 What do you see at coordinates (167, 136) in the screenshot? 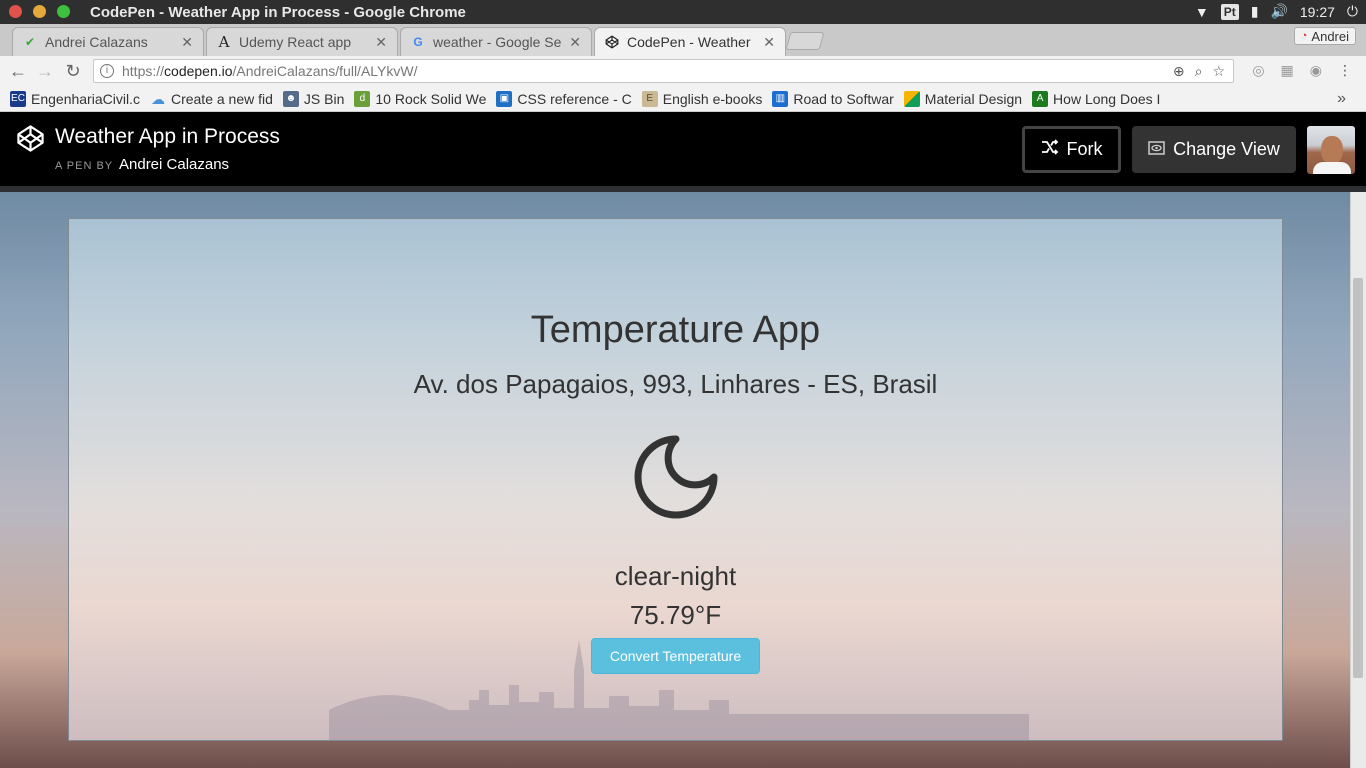
I see `pen-title: Weather App in Process` at bounding box center [167, 136].